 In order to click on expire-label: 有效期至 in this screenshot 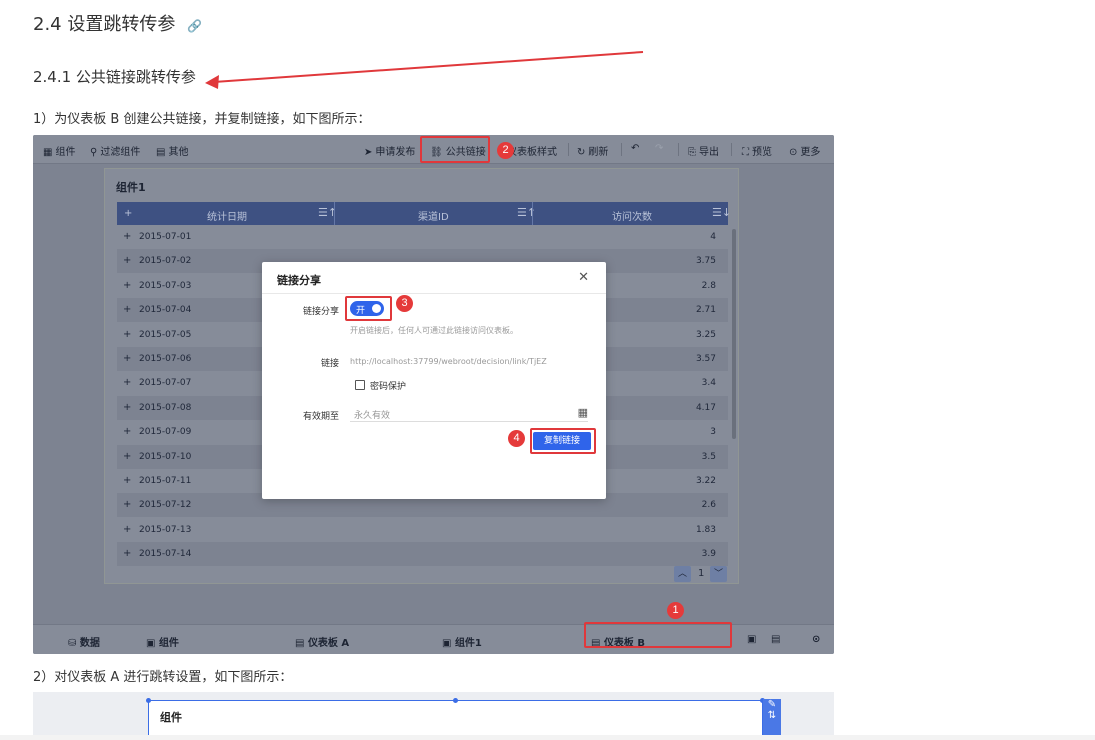, I will do `click(320, 417)`.